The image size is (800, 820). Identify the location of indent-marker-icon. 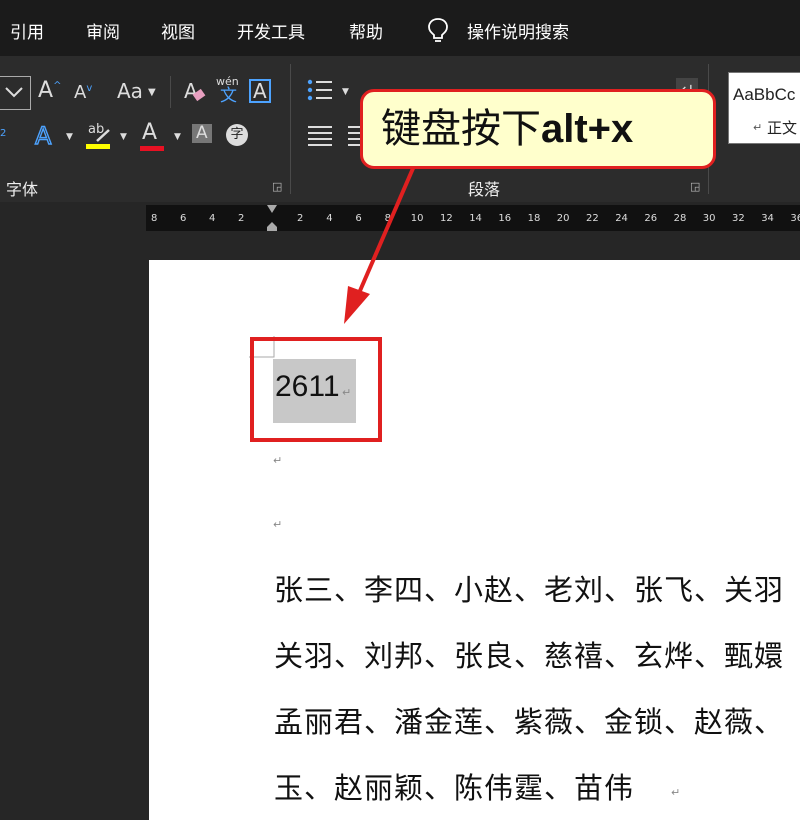
(272, 218).